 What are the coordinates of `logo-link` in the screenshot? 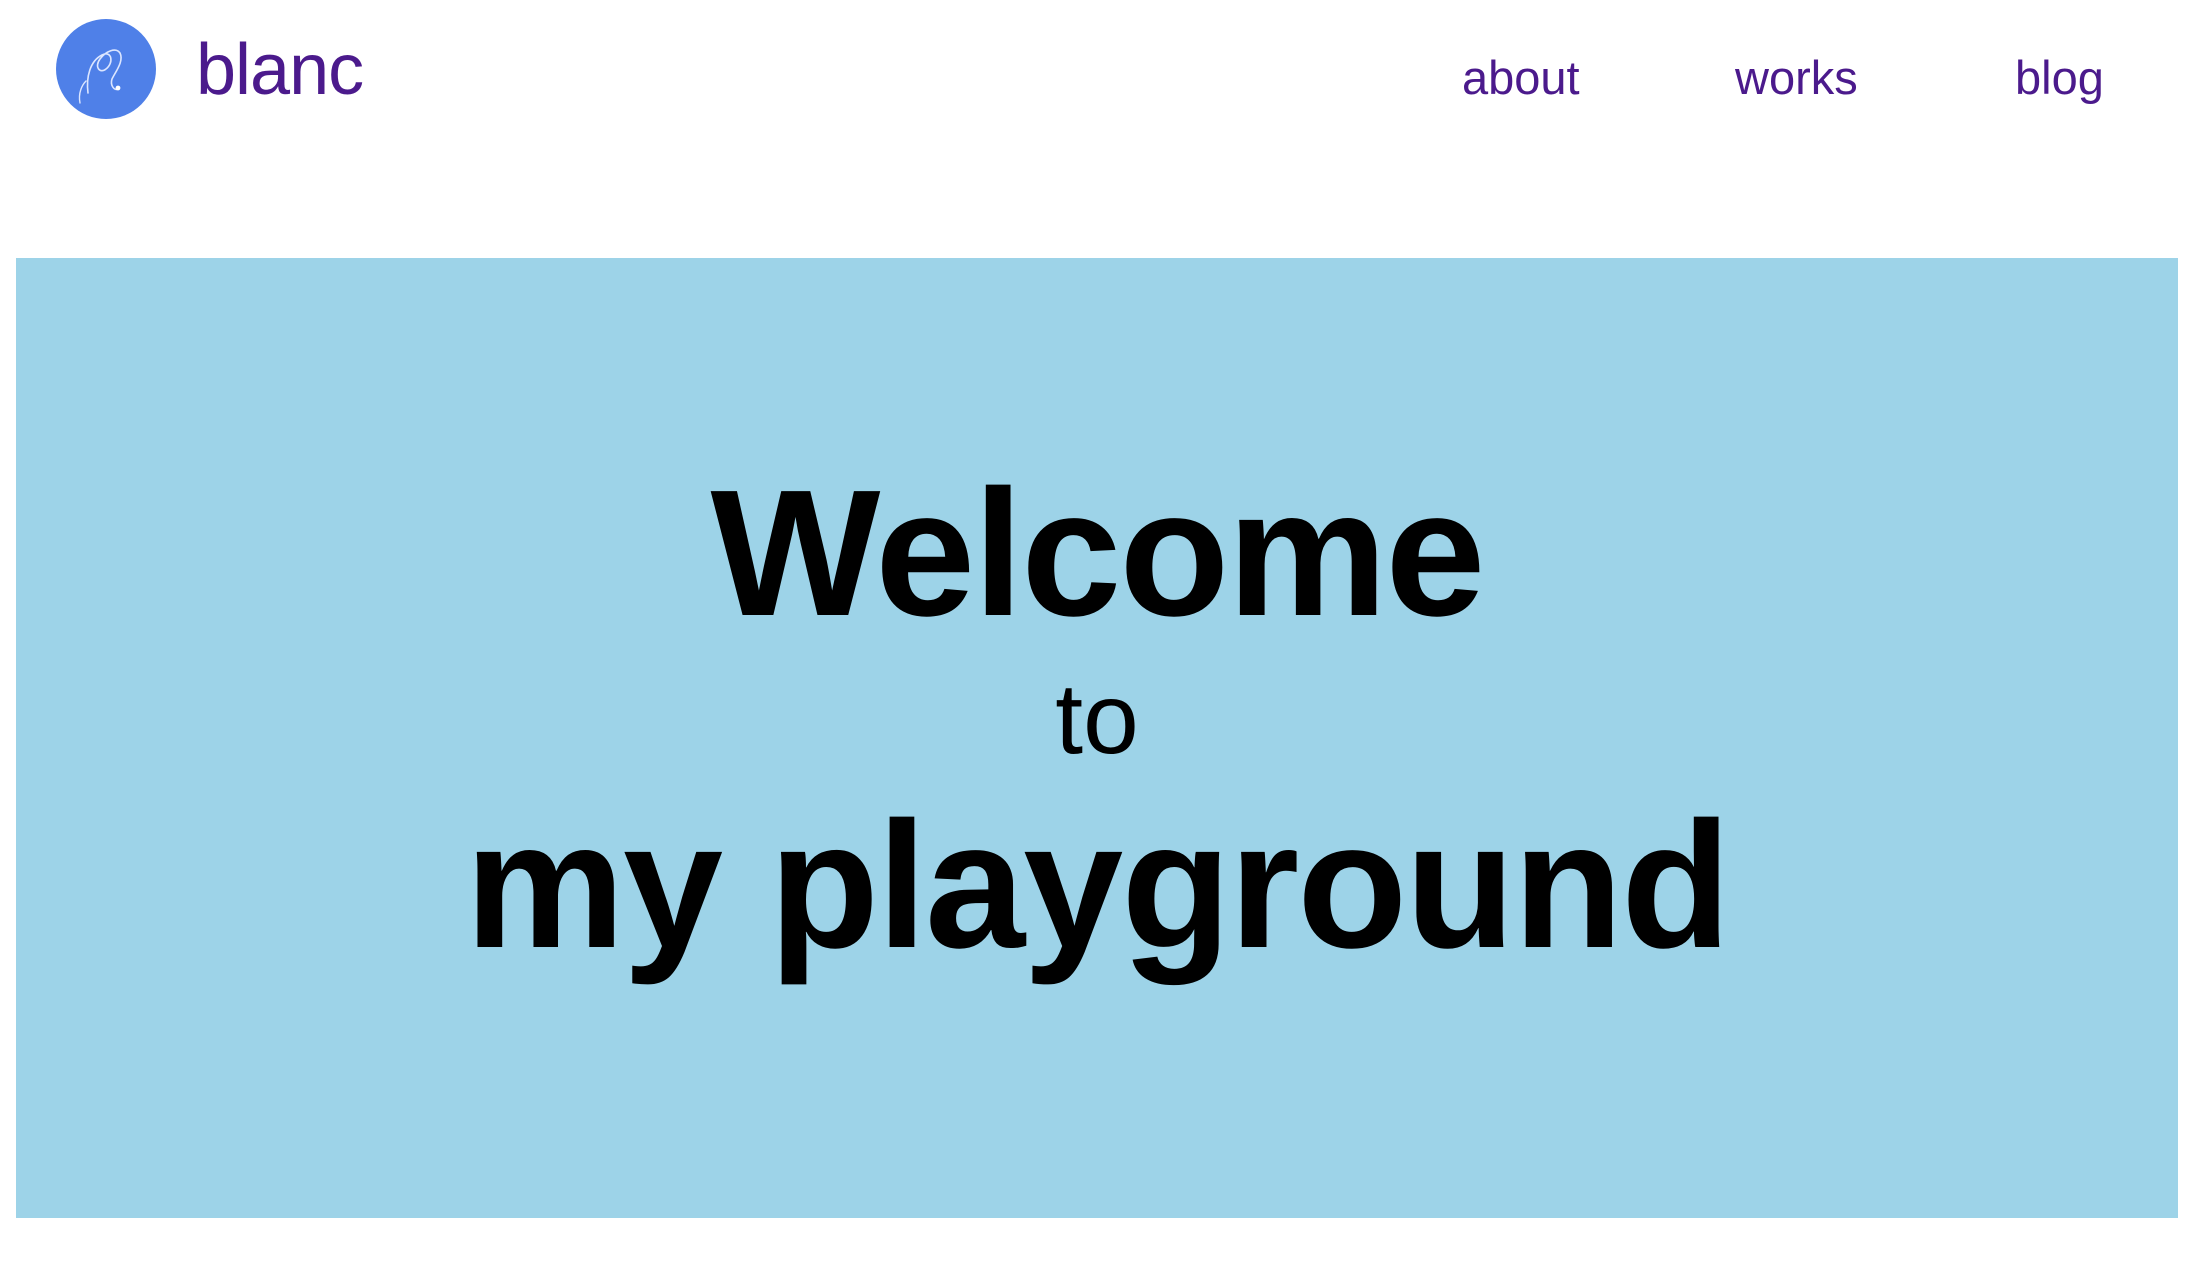 It's located at (106, 69).